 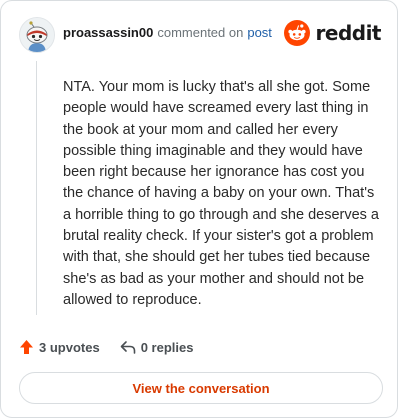 I want to click on comment-meta-text: commented on, so click(x=200, y=32).